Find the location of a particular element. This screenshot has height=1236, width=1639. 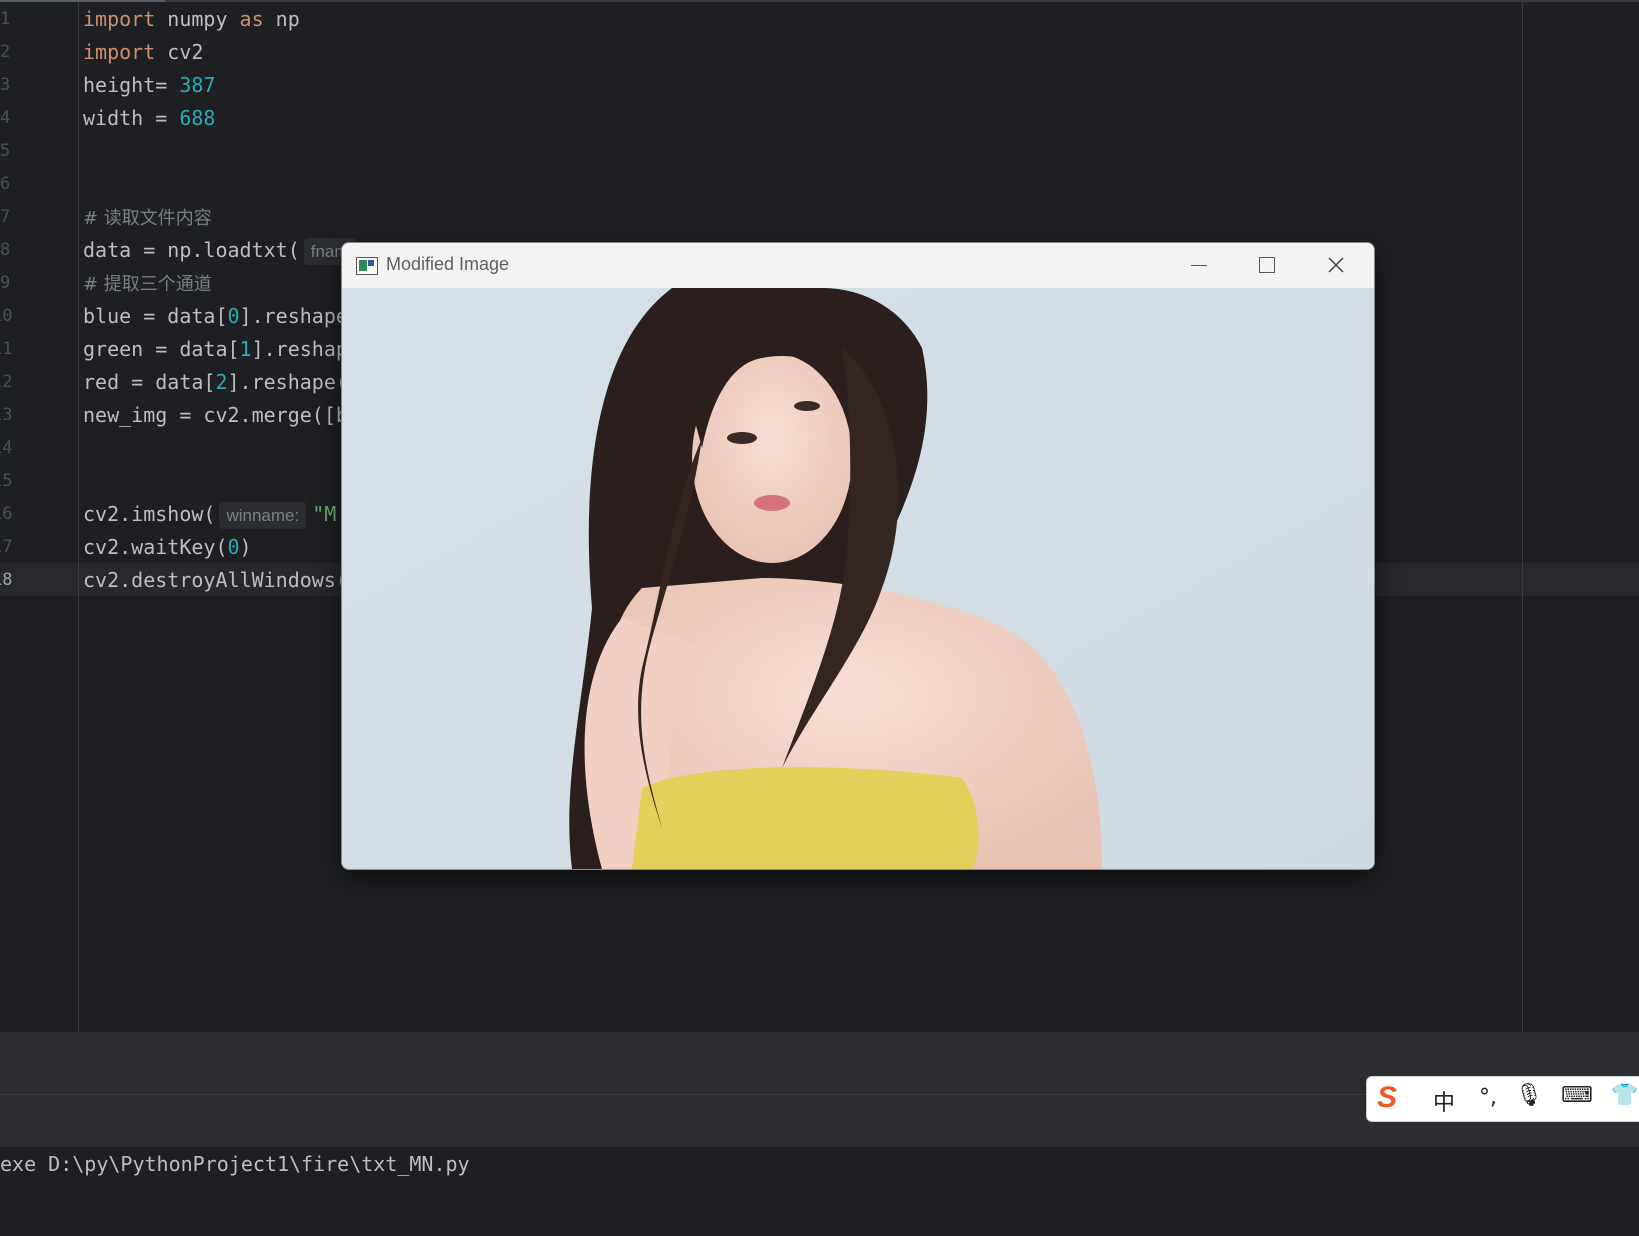

line-number: 16 is located at coordinates (6, 514).